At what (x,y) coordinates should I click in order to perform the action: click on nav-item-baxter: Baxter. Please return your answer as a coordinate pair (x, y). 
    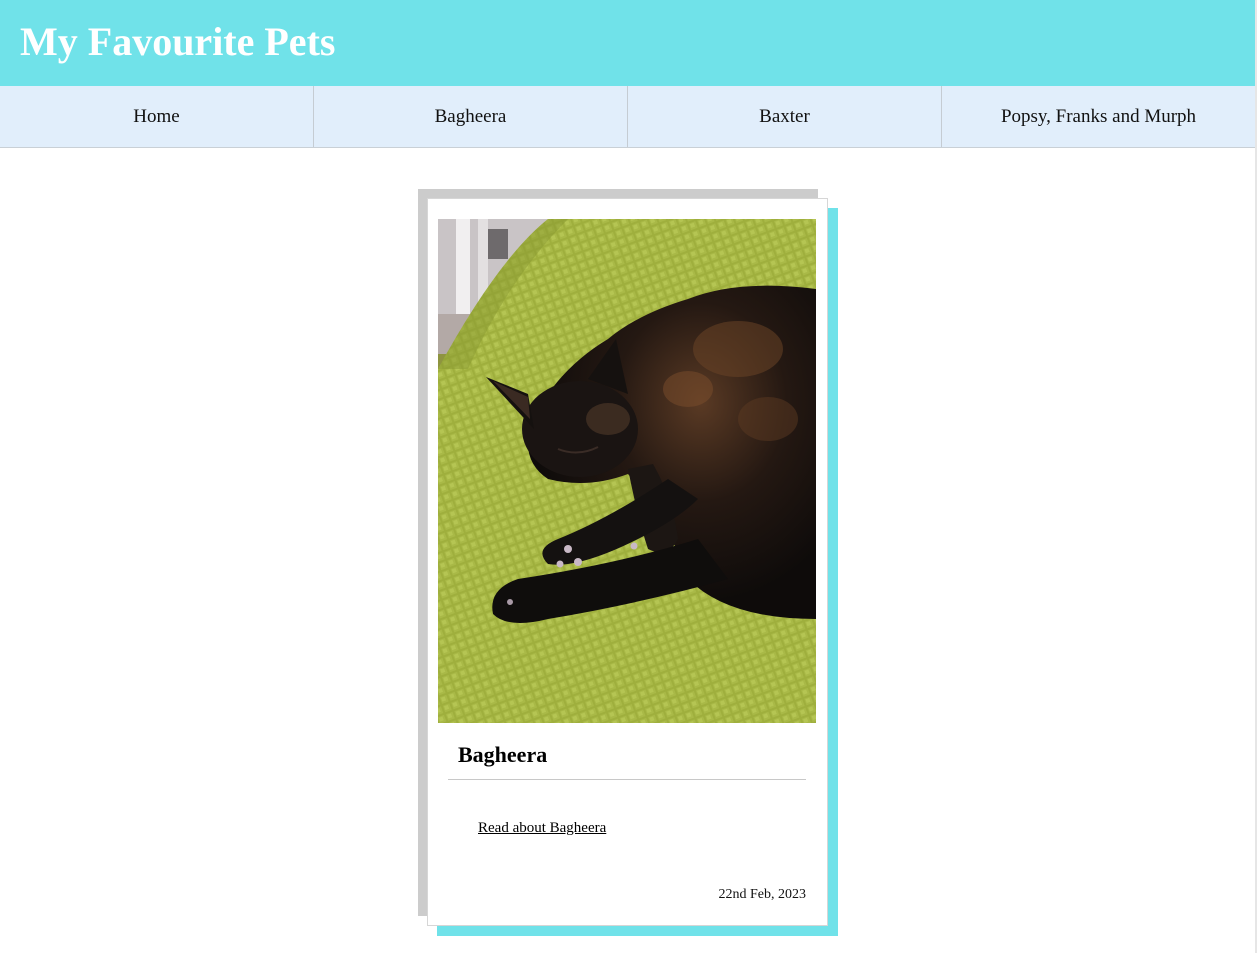
    Looking at the image, I should click on (785, 116).